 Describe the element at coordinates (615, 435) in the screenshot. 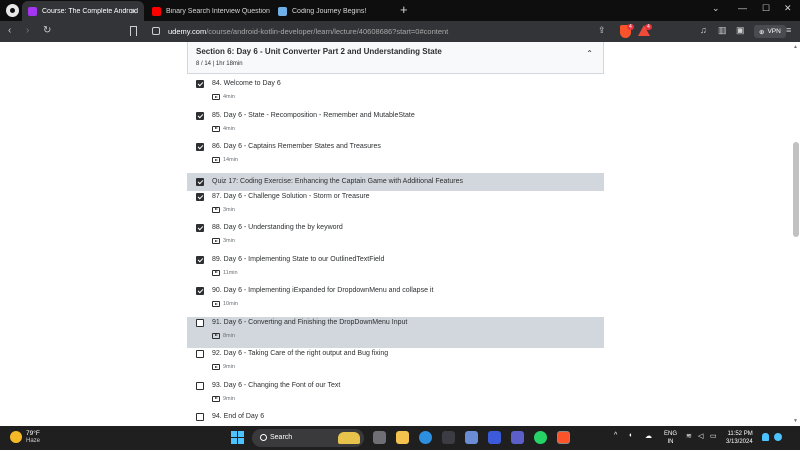

I see `chevron-up-icon: ^` at that location.